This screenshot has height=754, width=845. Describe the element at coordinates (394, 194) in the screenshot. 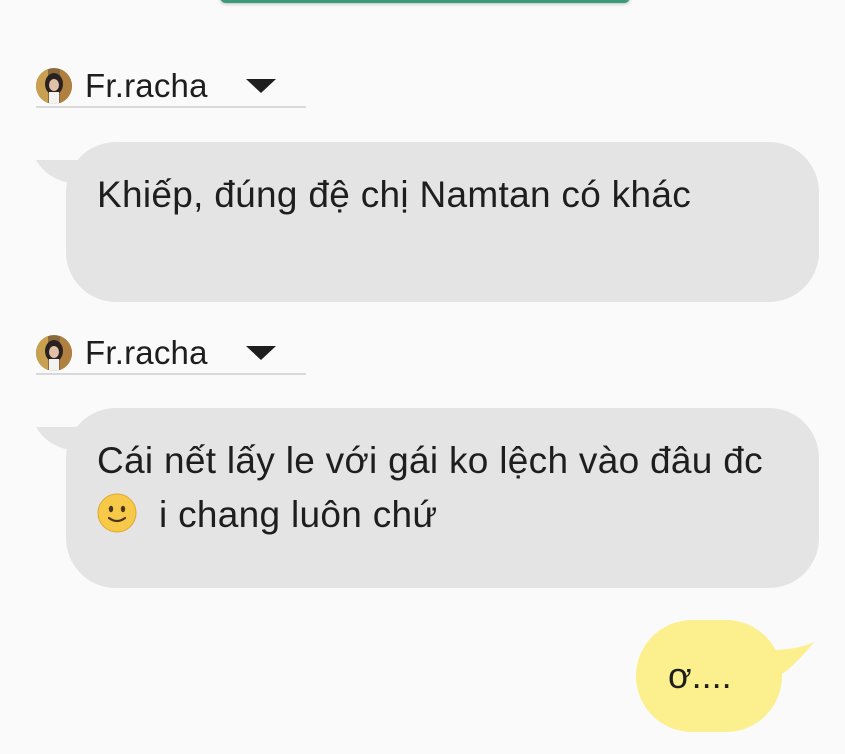

I see `message-text: Khiếp, đúng đệ chị Namtan có khác` at that location.